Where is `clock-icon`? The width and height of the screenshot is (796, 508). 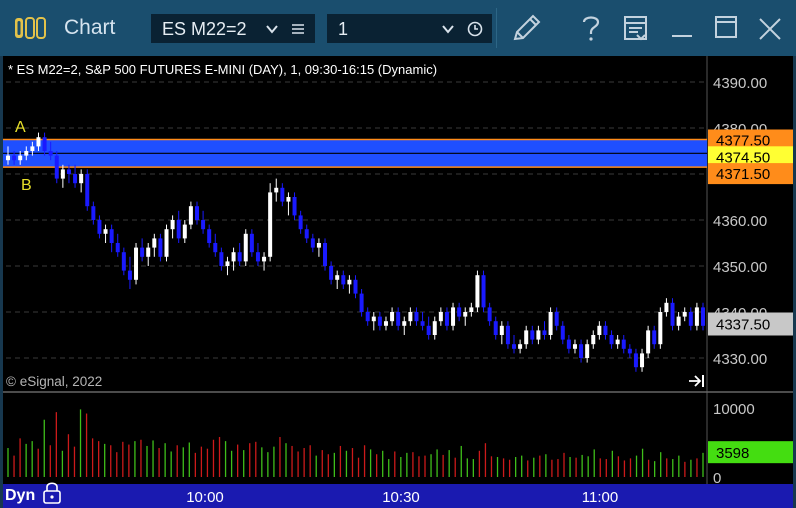
clock-icon is located at coordinates (475, 29).